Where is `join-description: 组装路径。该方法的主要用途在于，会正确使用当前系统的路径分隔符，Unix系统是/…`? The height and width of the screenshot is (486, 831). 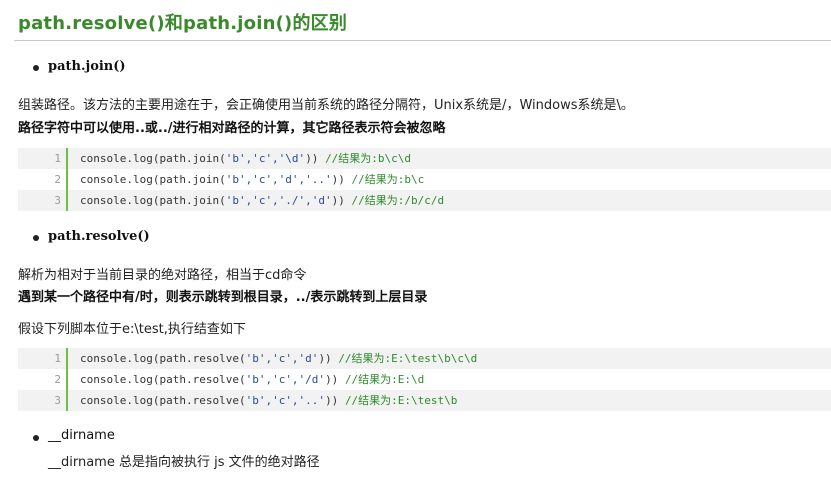 join-description: 组装路径。该方法的主要用途在于，会正确使用当前系统的路径分隔符，Unix系统是/… is located at coordinates (326, 105).